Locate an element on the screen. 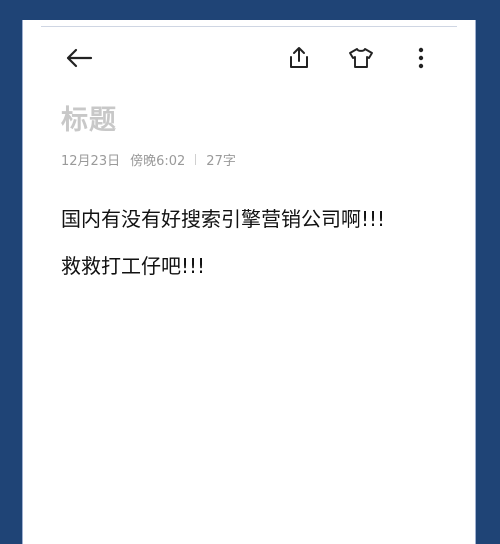  share-button is located at coordinates (299, 58).